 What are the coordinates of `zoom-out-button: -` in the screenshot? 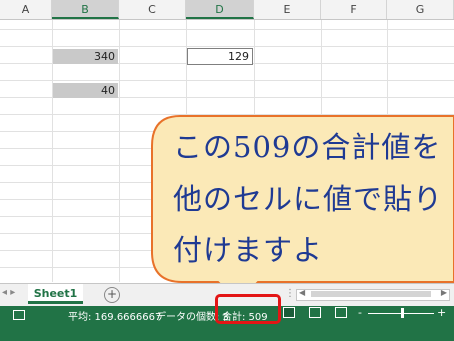 It's located at (360, 312).